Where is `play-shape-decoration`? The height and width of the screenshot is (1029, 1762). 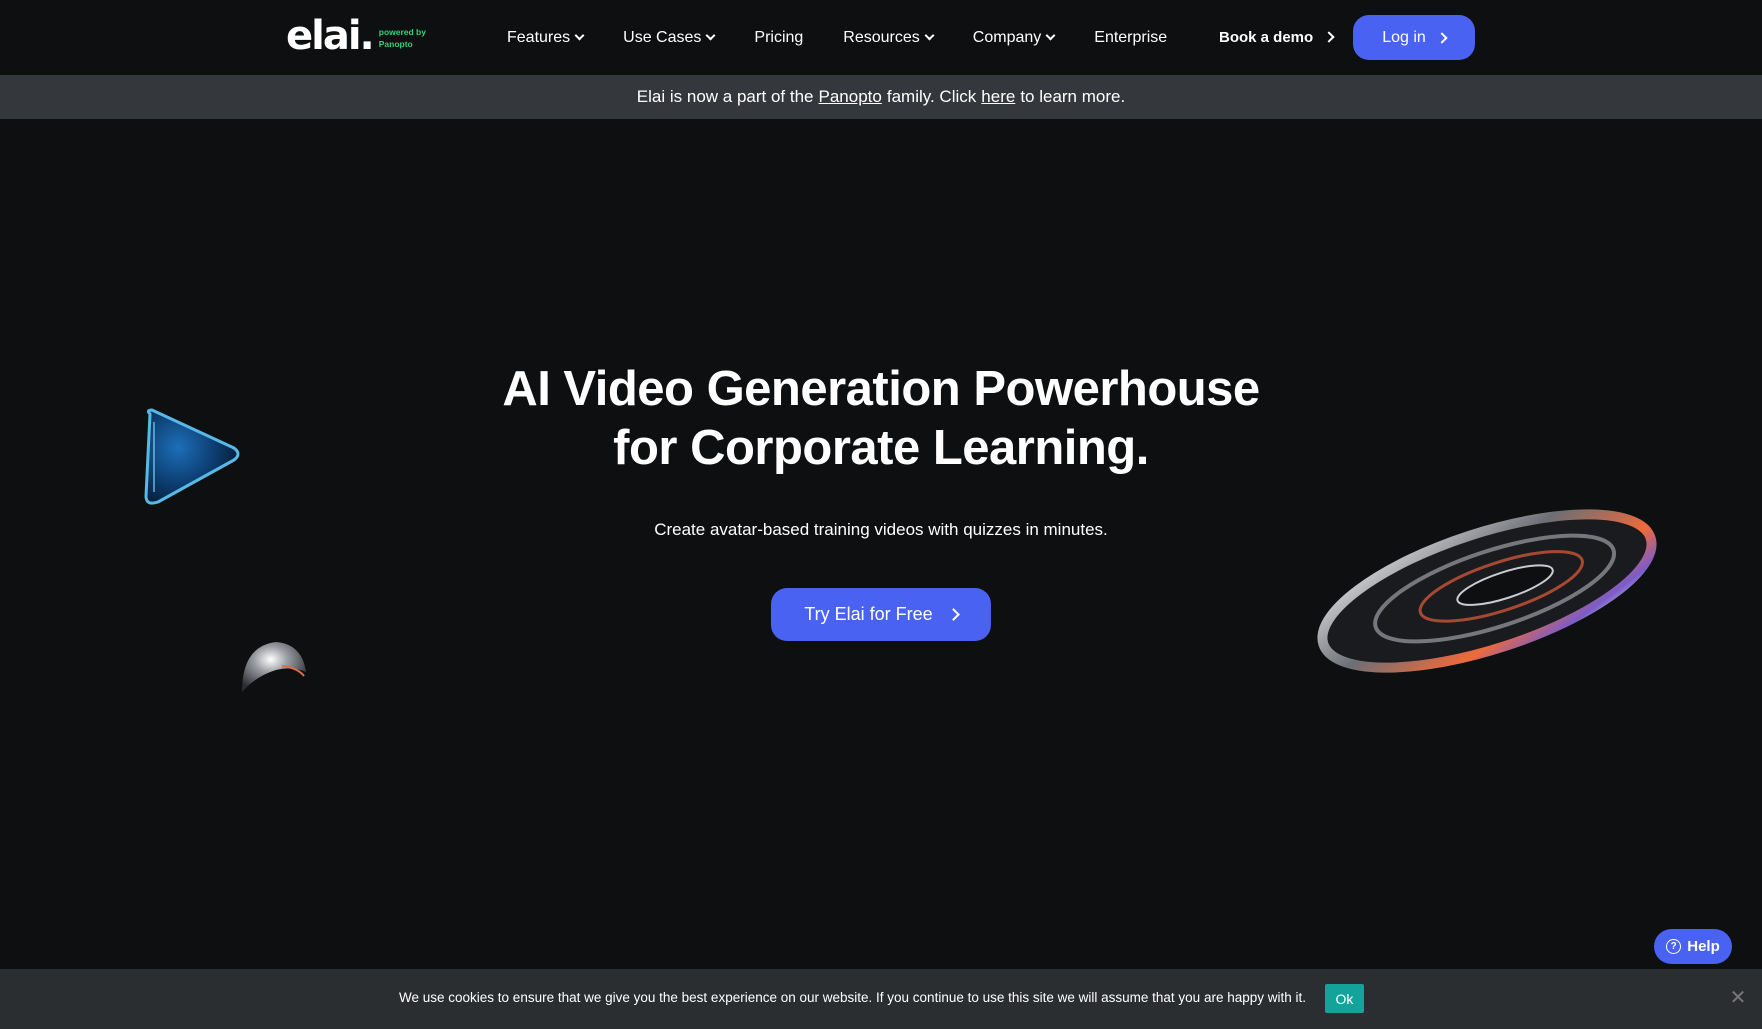 play-shape-decoration is located at coordinates (192, 456).